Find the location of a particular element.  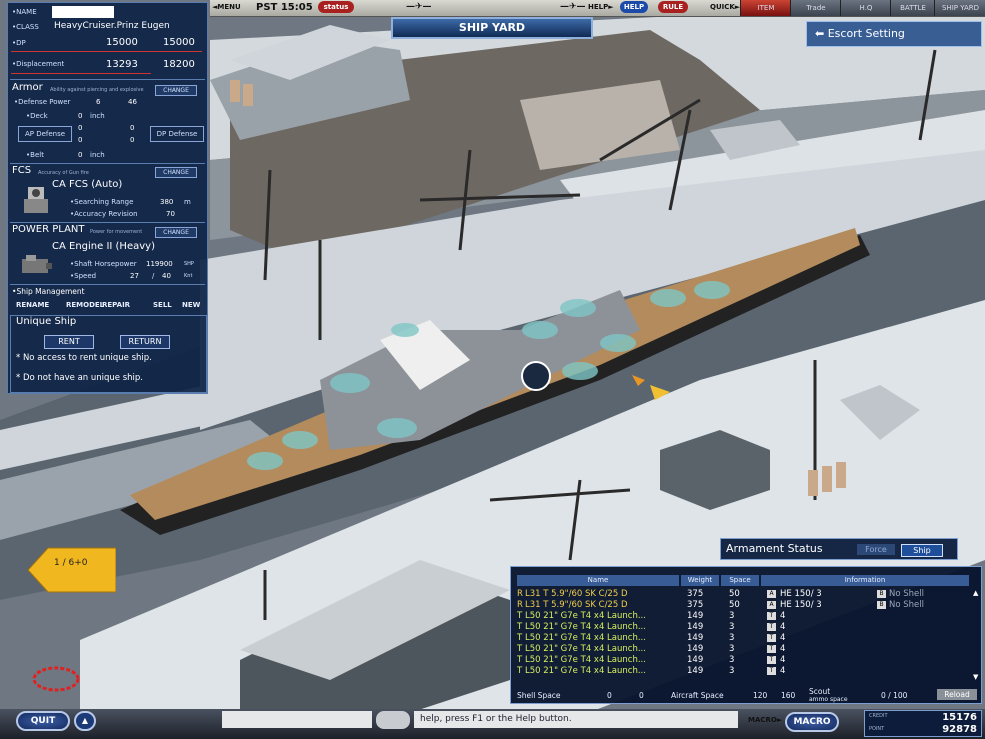

speed-label: •Speed is located at coordinates (83, 276).